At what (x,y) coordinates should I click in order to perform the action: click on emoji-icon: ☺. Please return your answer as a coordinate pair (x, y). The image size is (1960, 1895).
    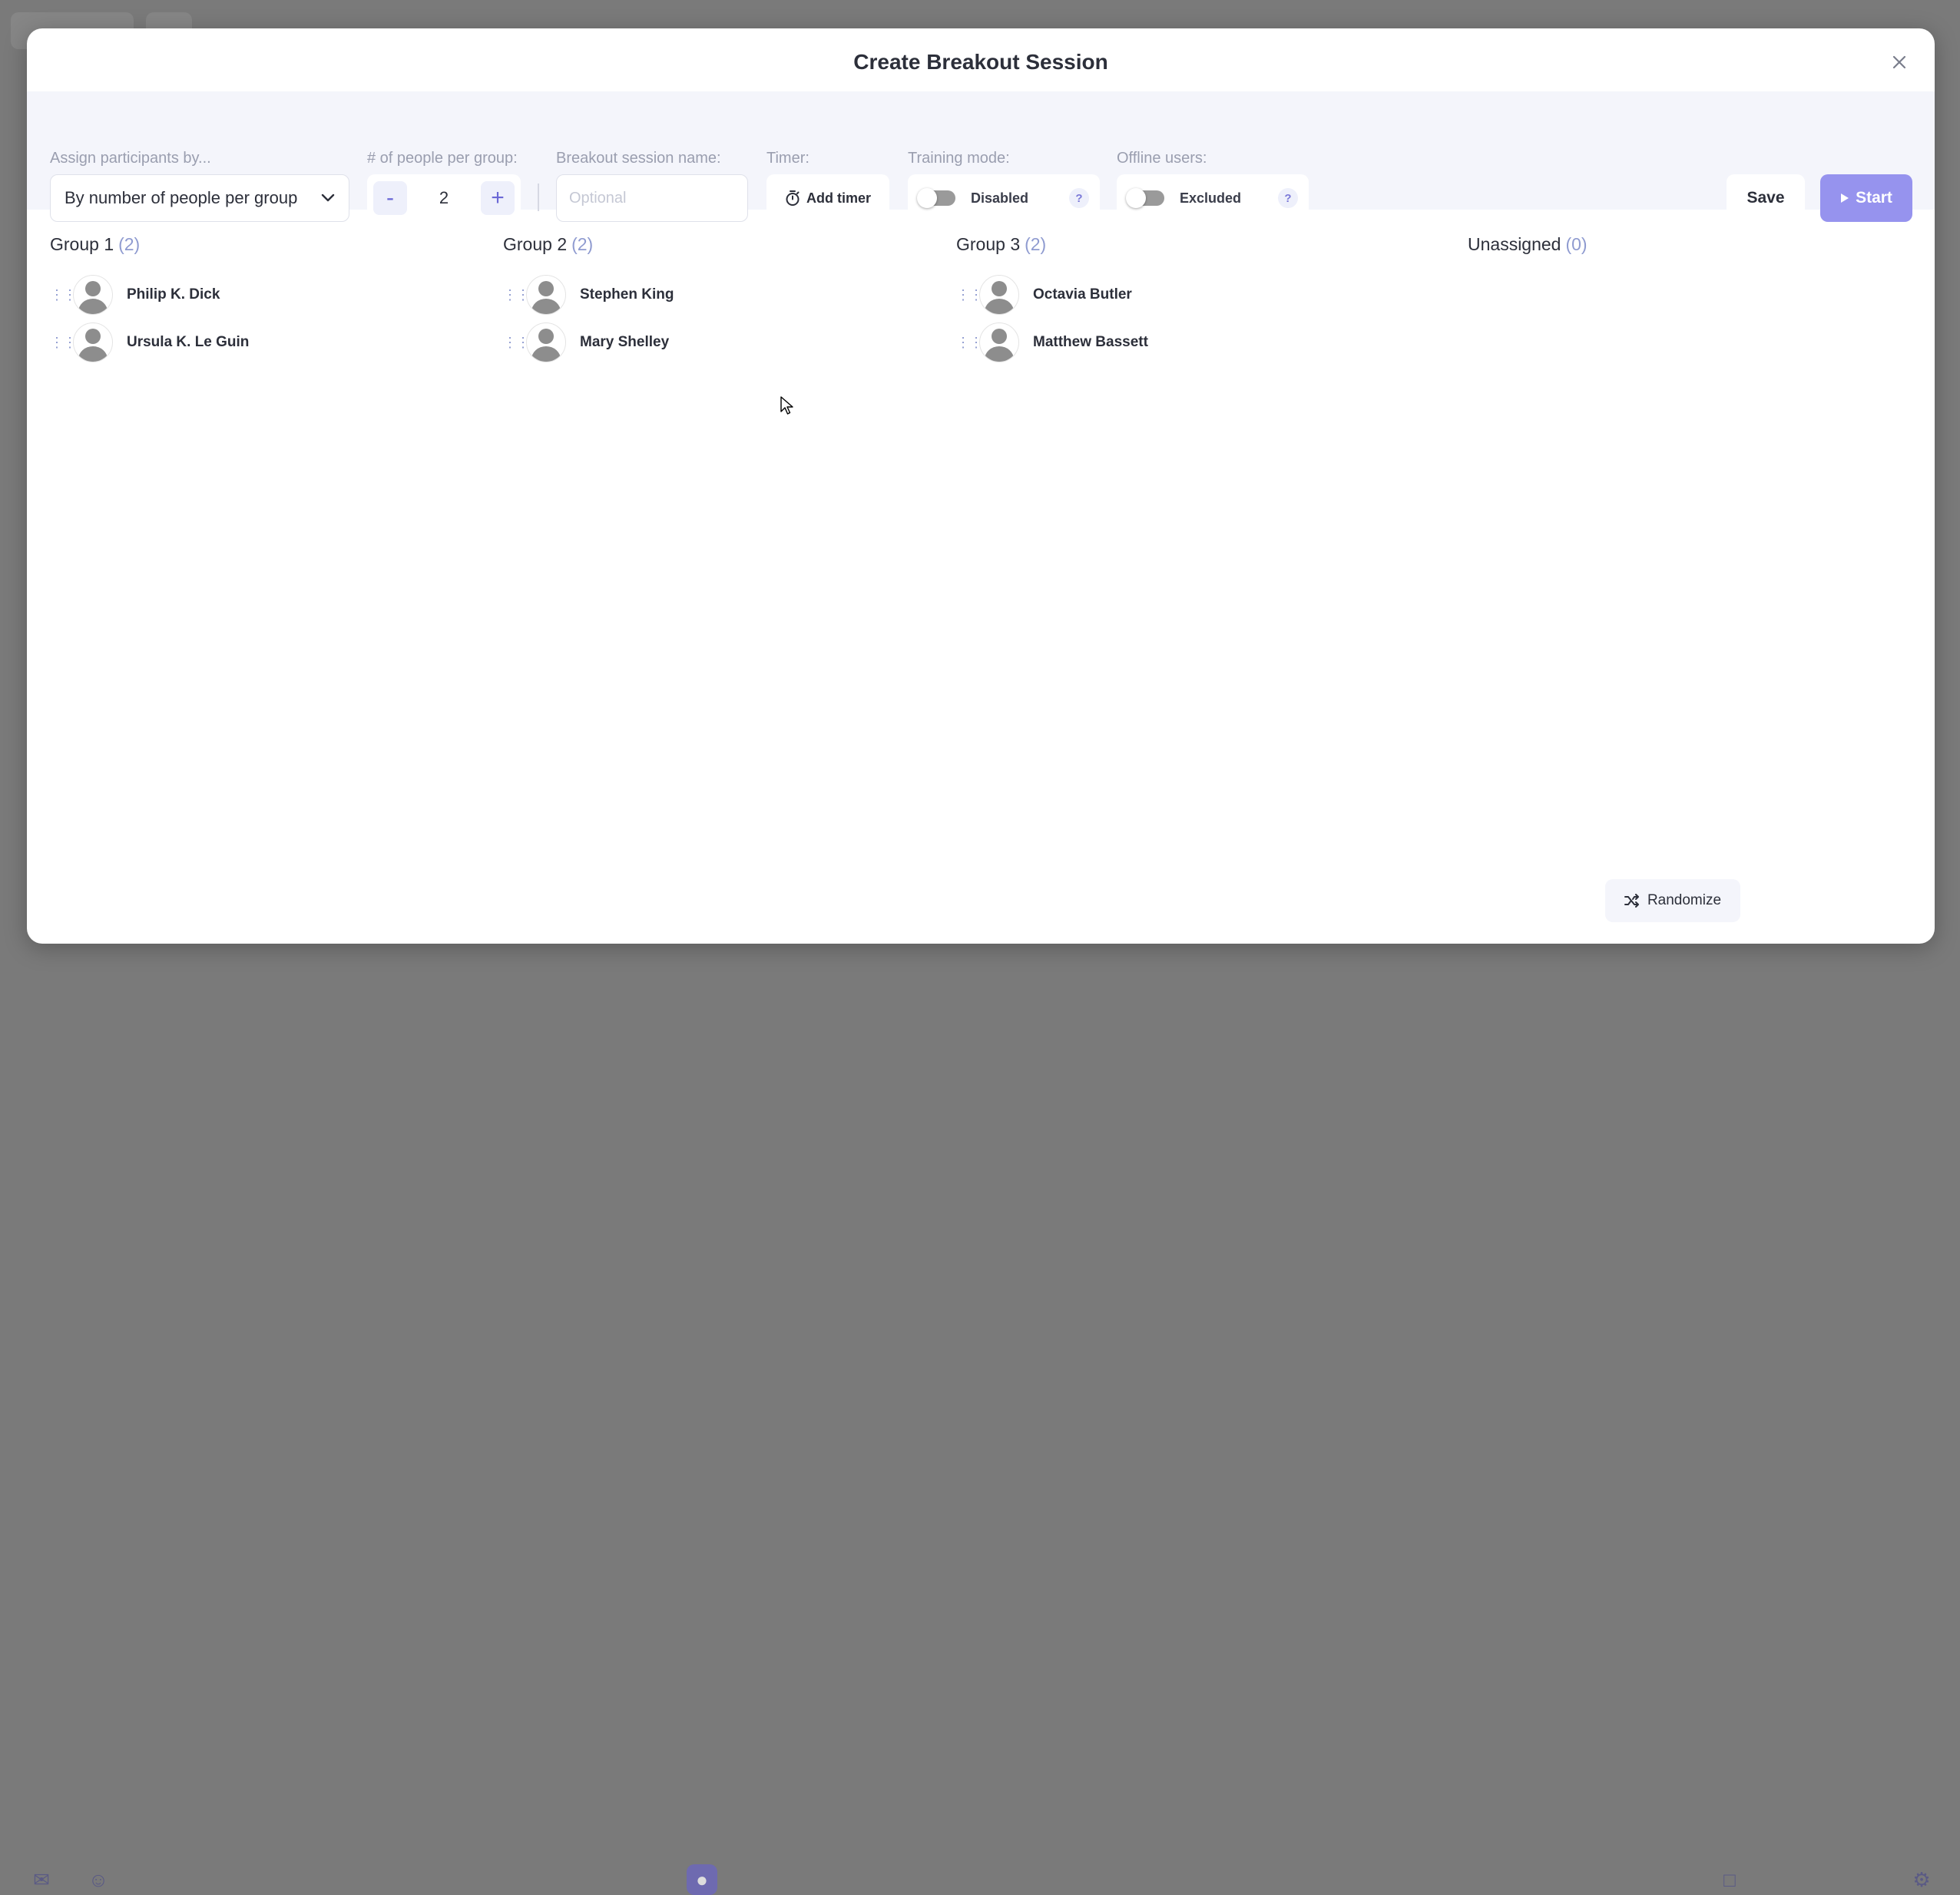
    Looking at the image, I should click on (98, 1879).